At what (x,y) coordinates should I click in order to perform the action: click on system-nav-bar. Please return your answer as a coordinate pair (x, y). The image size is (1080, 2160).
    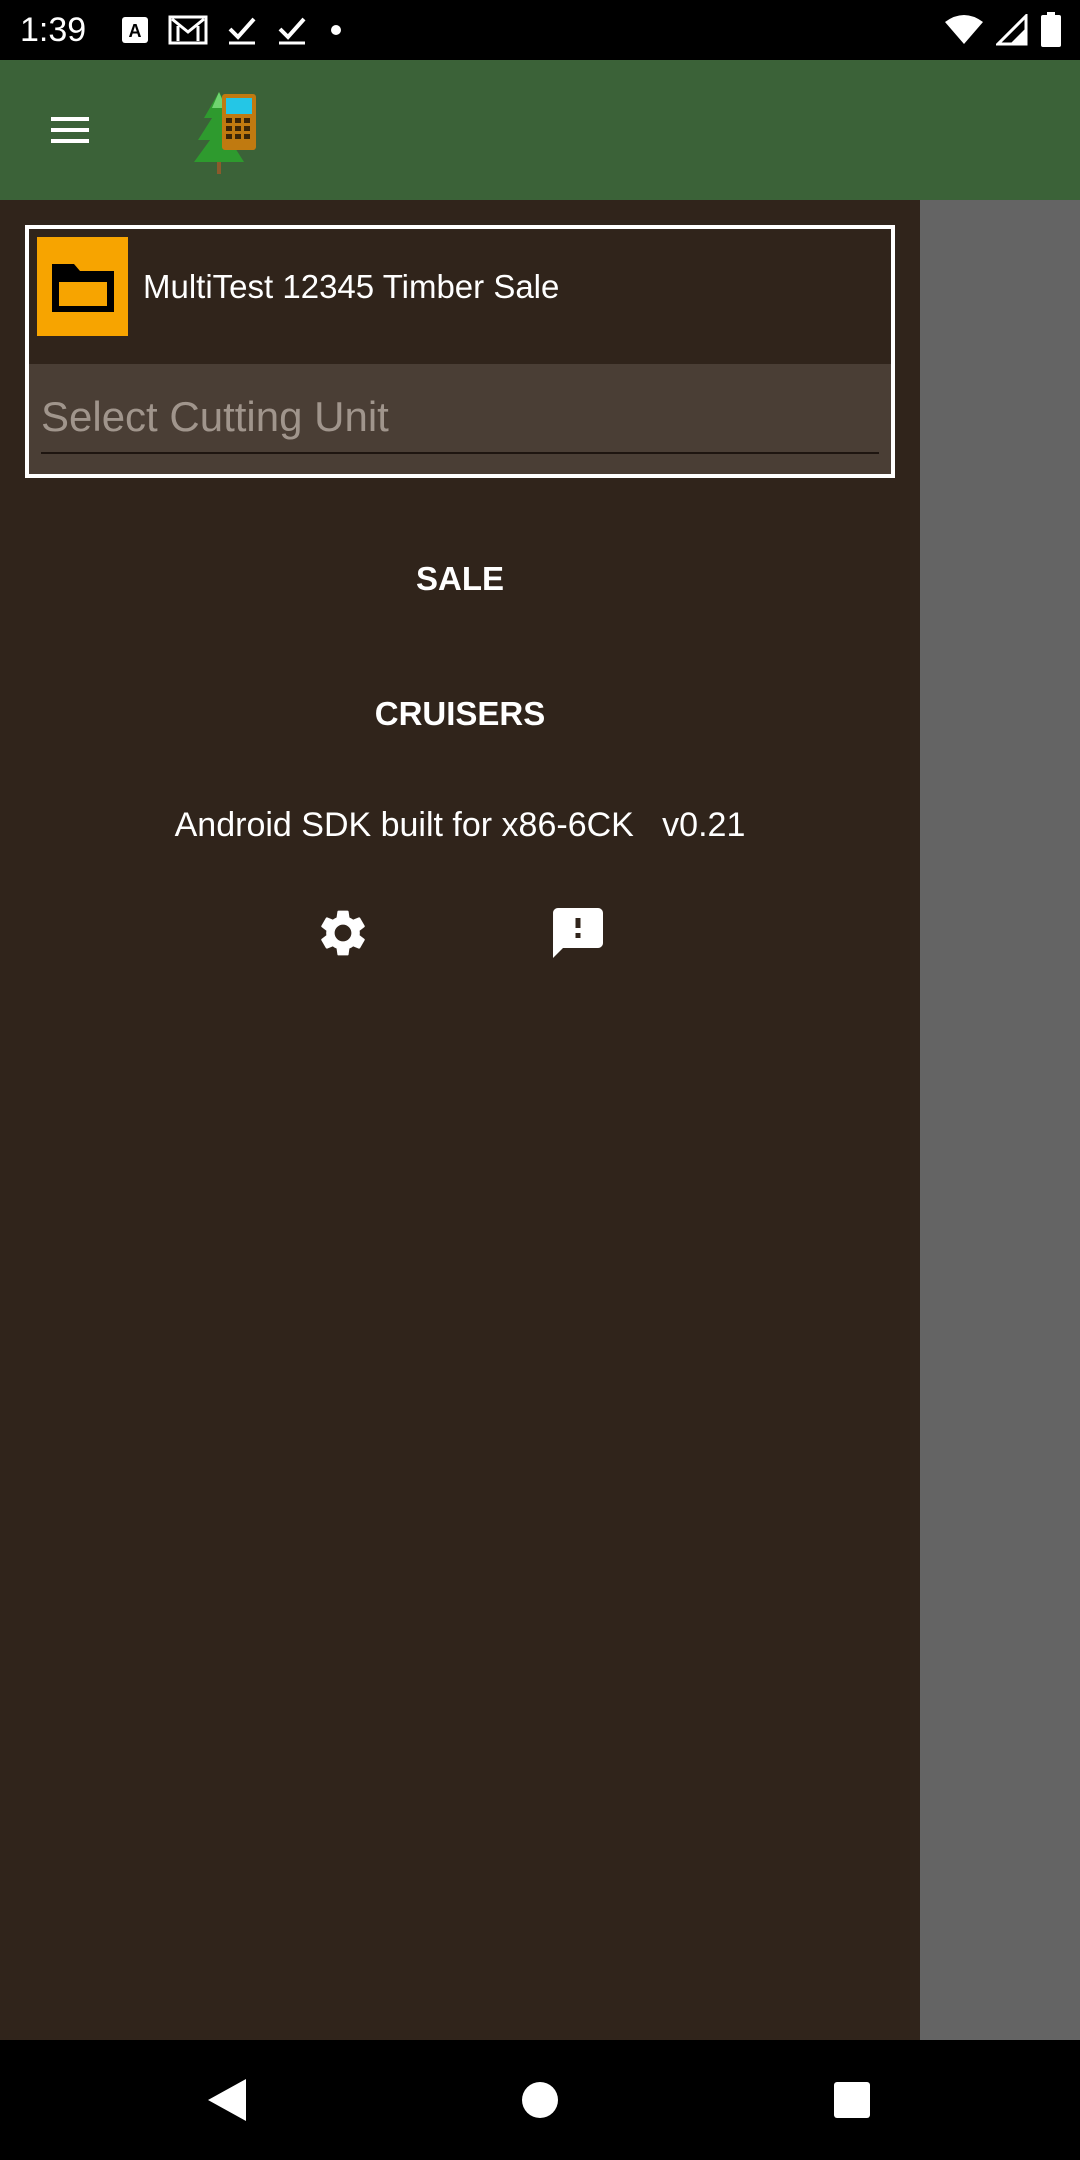
    Looking at the image, I should click on (540, 2100).